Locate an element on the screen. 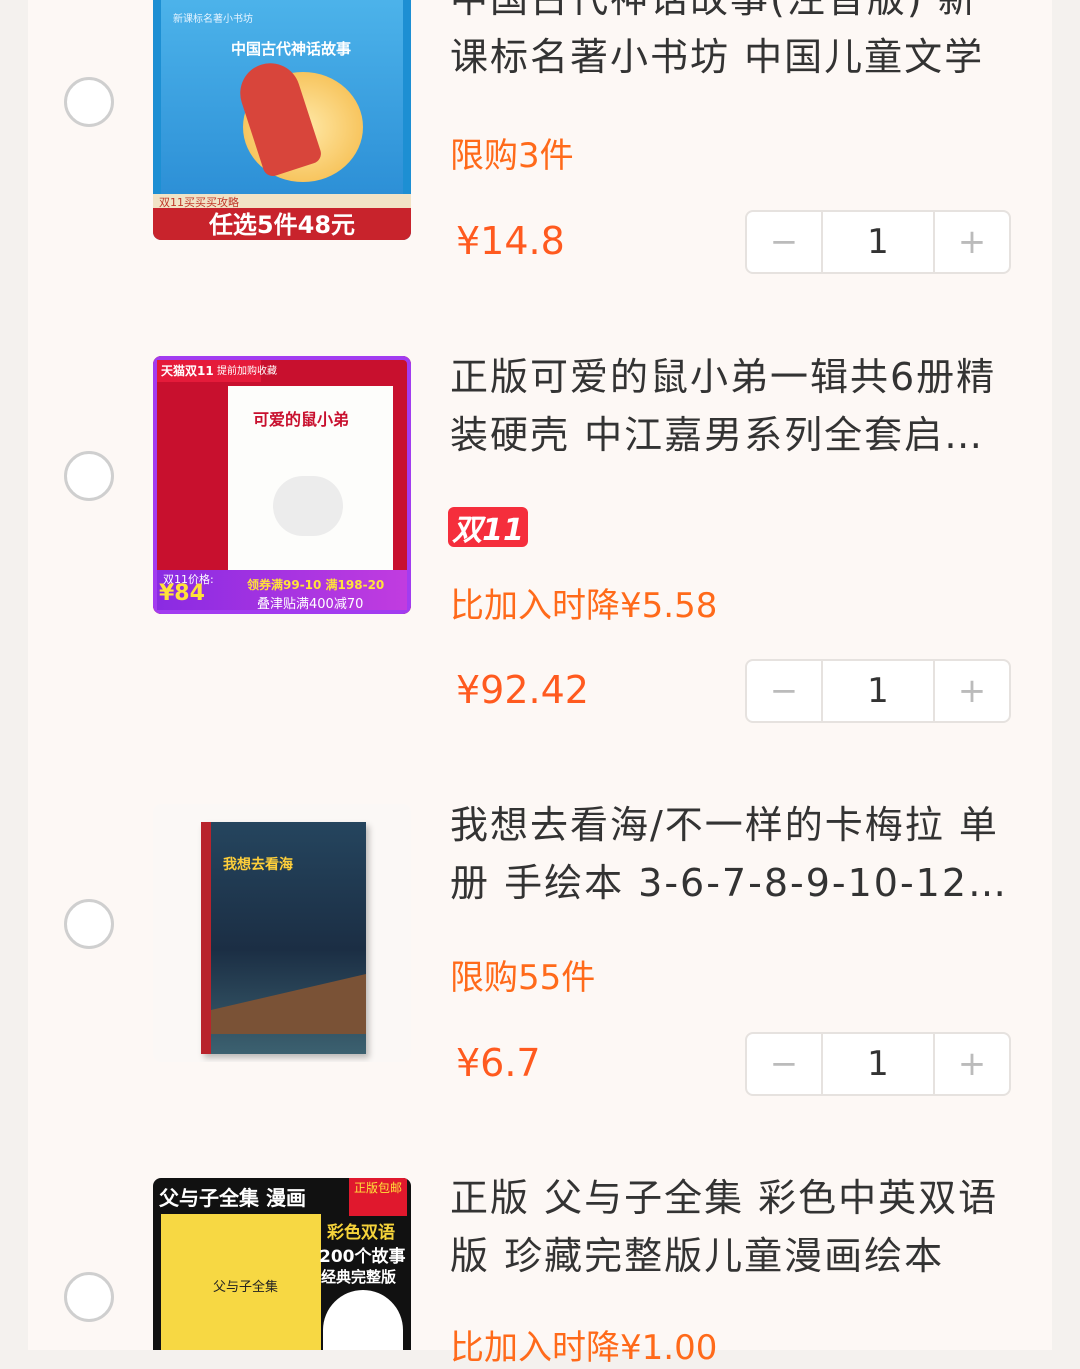 The width and height of the screenshot is (1080, 1369). corner-label-right: 提前加购收藏 is located at coordinates (247, 371).